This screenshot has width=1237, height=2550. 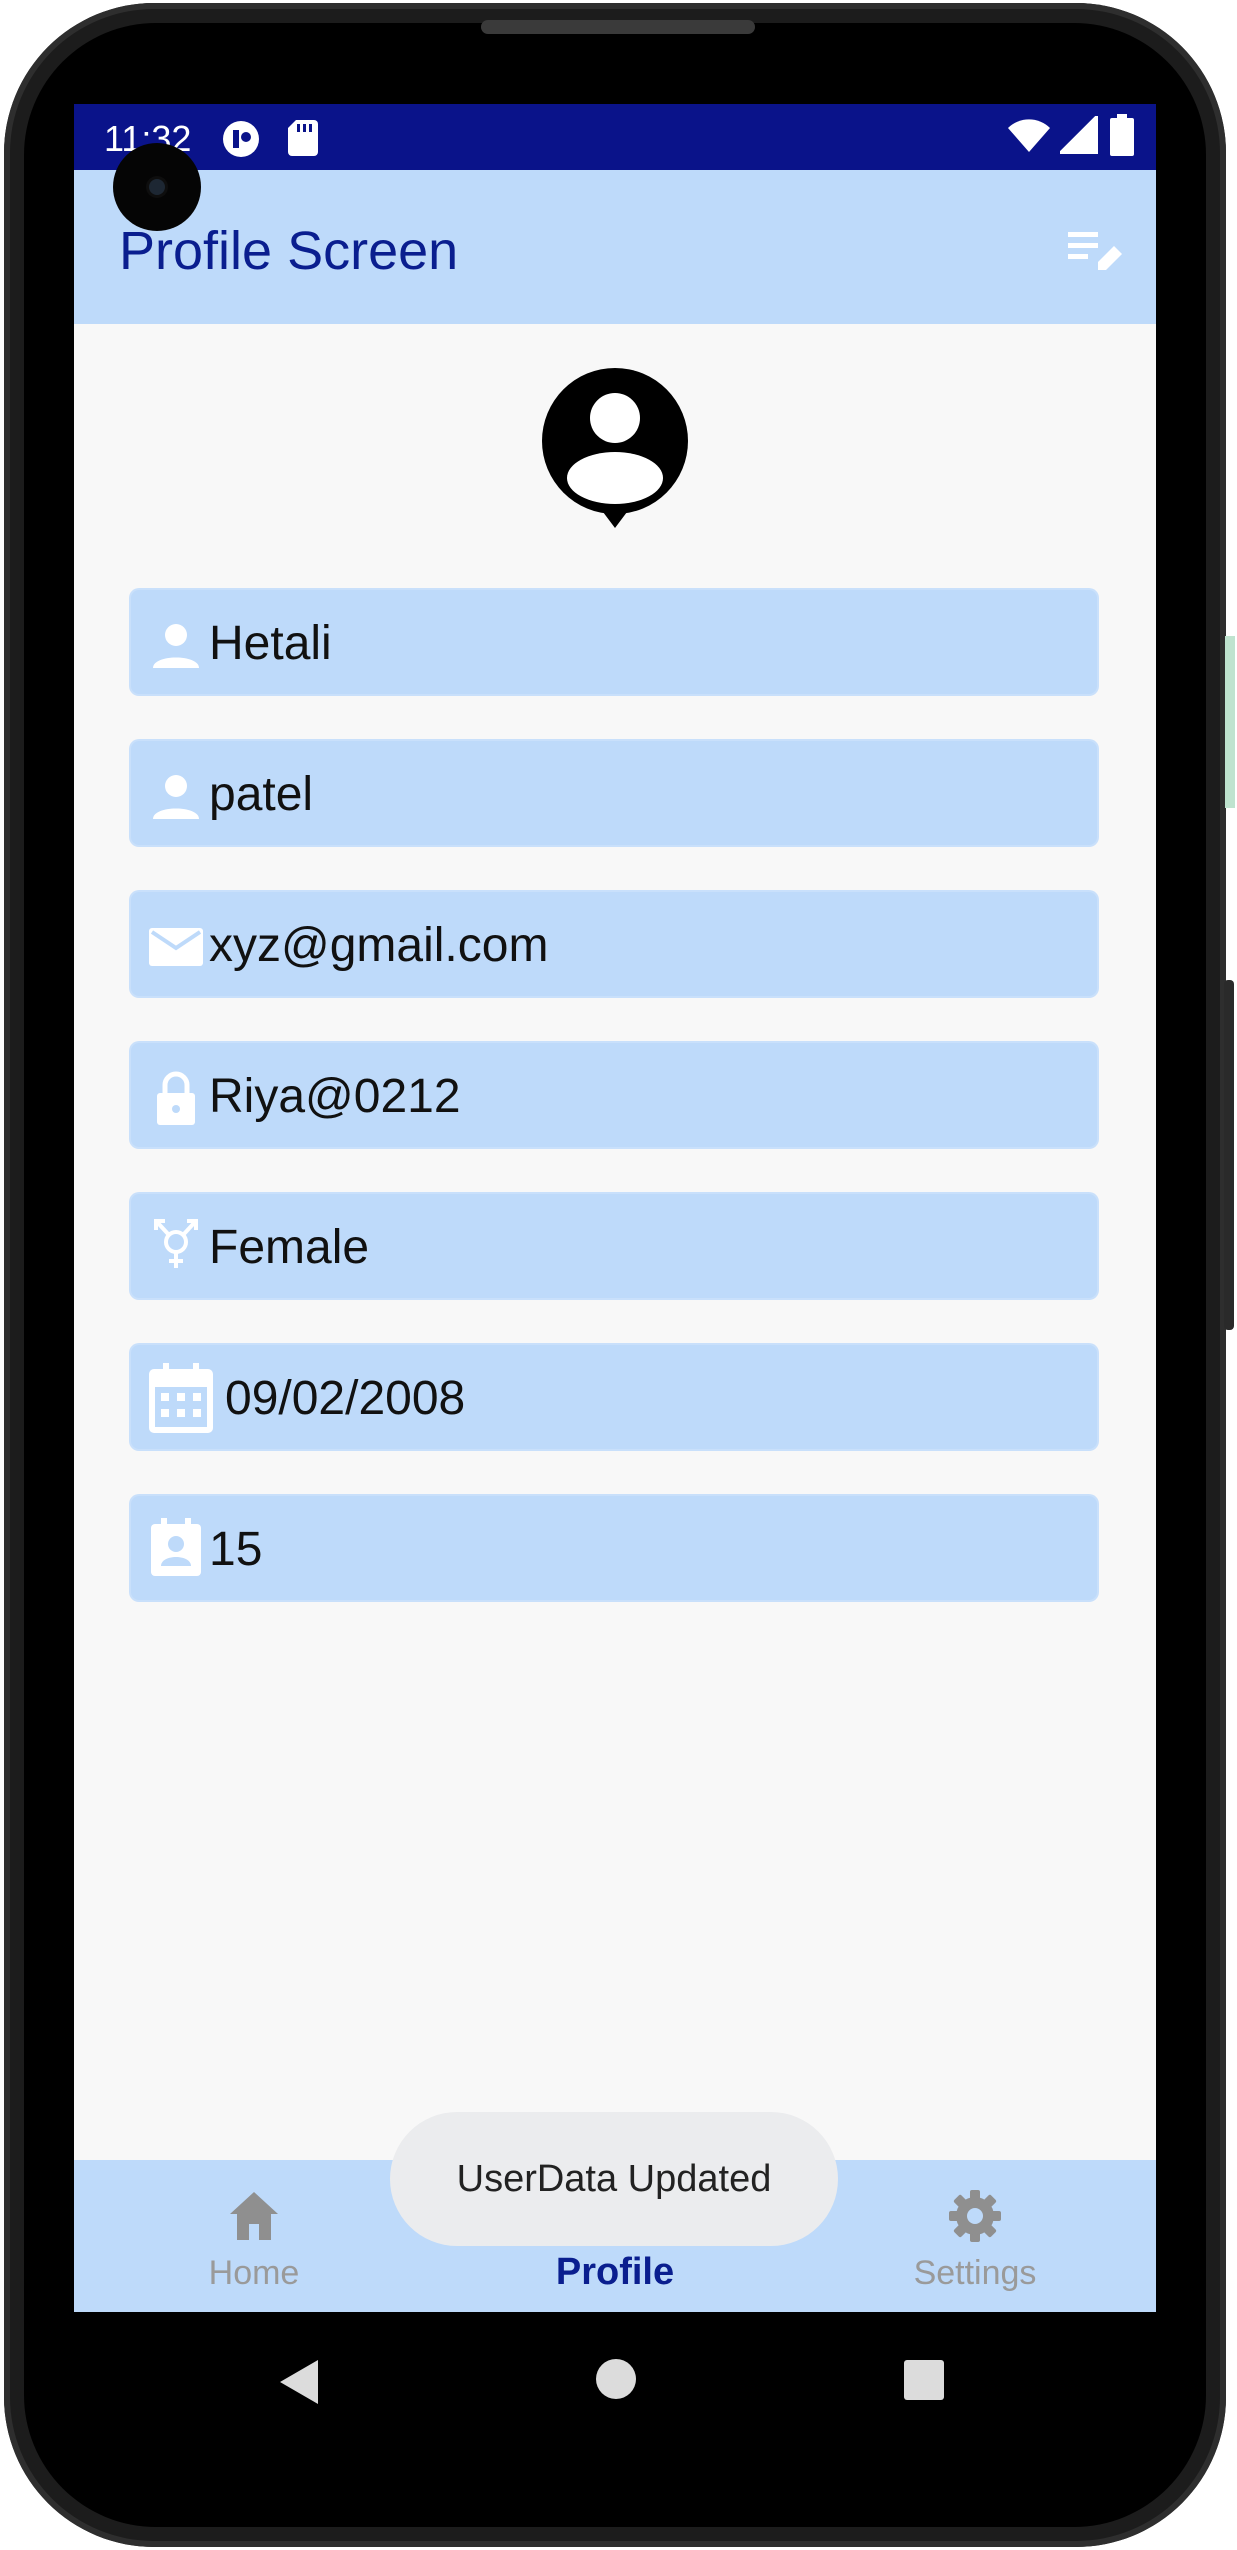 What do you see at coordinates (299, 2382) in the screenshot?
I see `back-icon` at bounding box center [299, 2382].